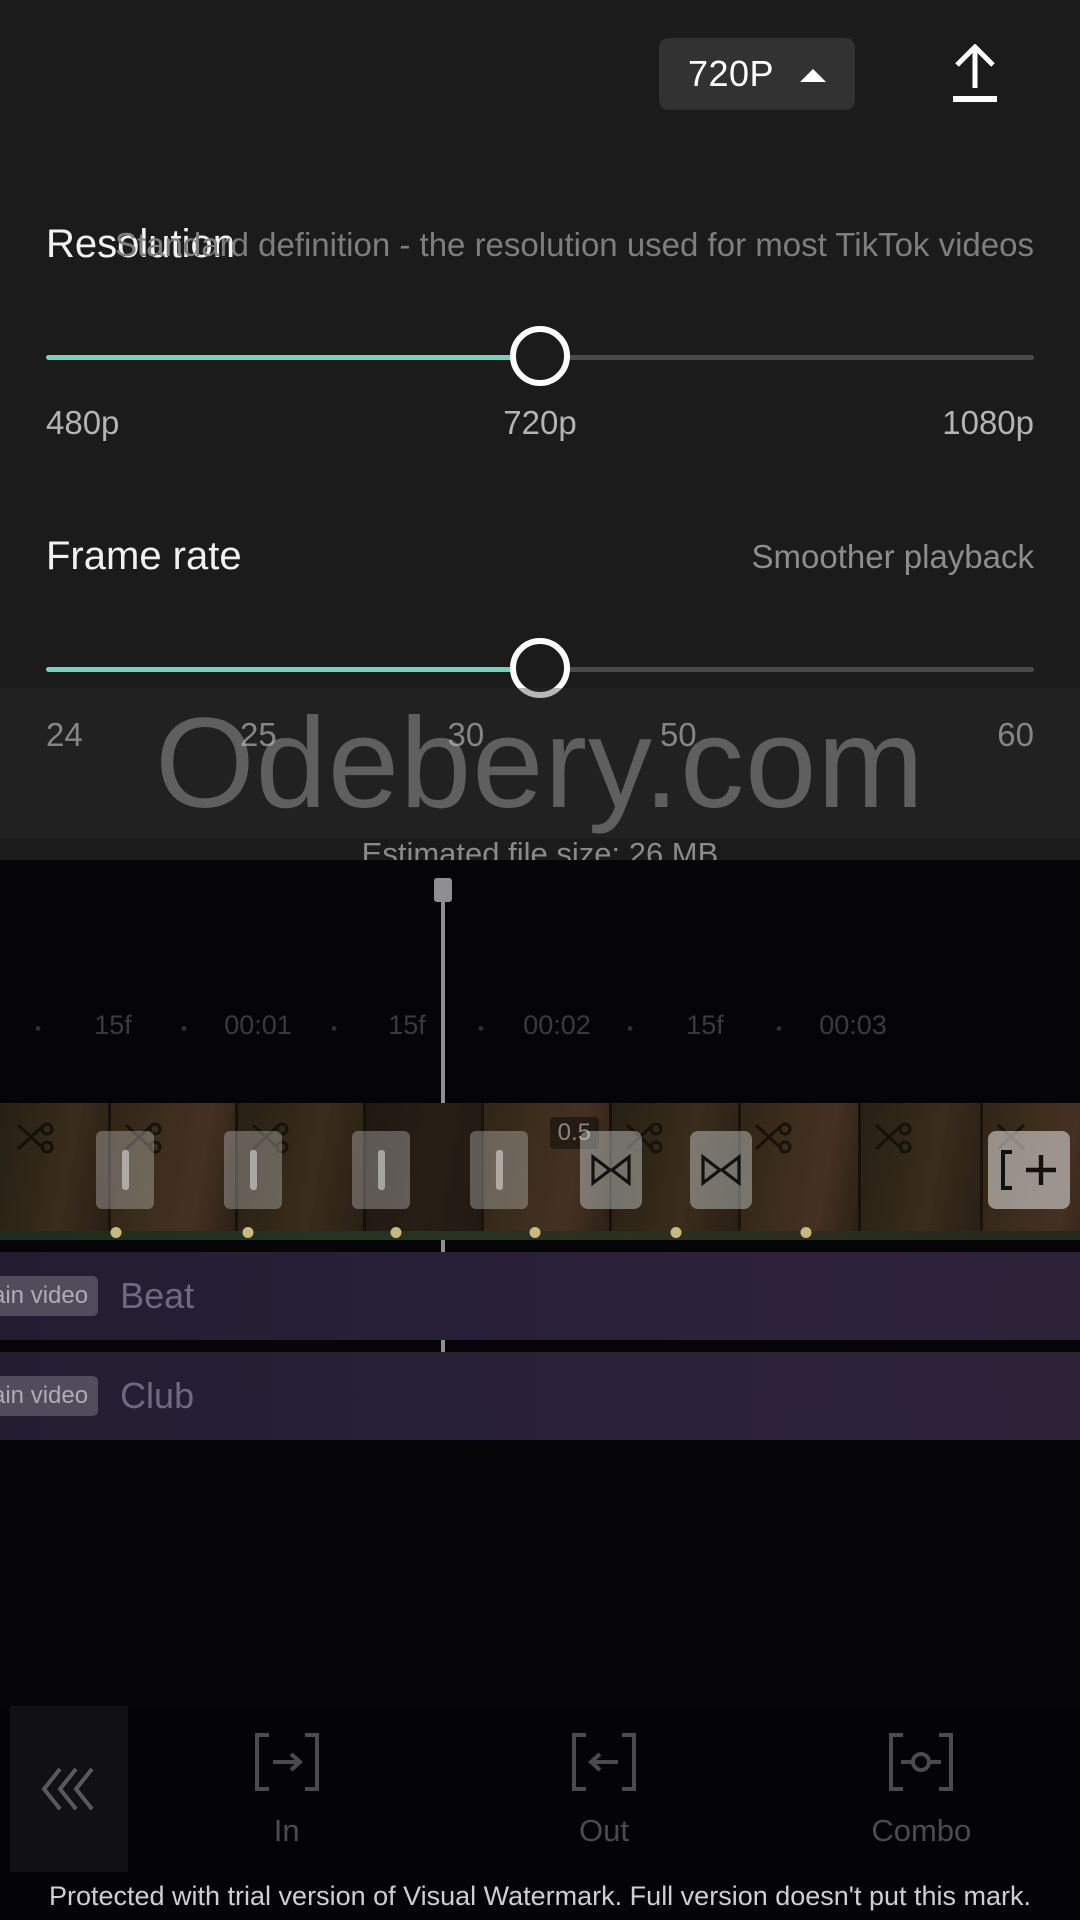 The height and width of the screenshot is (1920, 1080). Describe the element at coordinates (157, 1395) in the screenshot. I see `audio-track-name: Club` at that location.